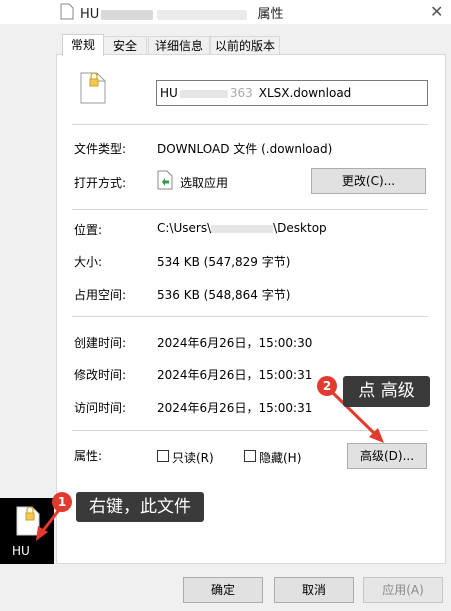 This screenshot has width=451, height=611. Describe the element at coordinates (140, 507) in the screenshot. I see `step-1-callout: 右键，此文件` at that location.